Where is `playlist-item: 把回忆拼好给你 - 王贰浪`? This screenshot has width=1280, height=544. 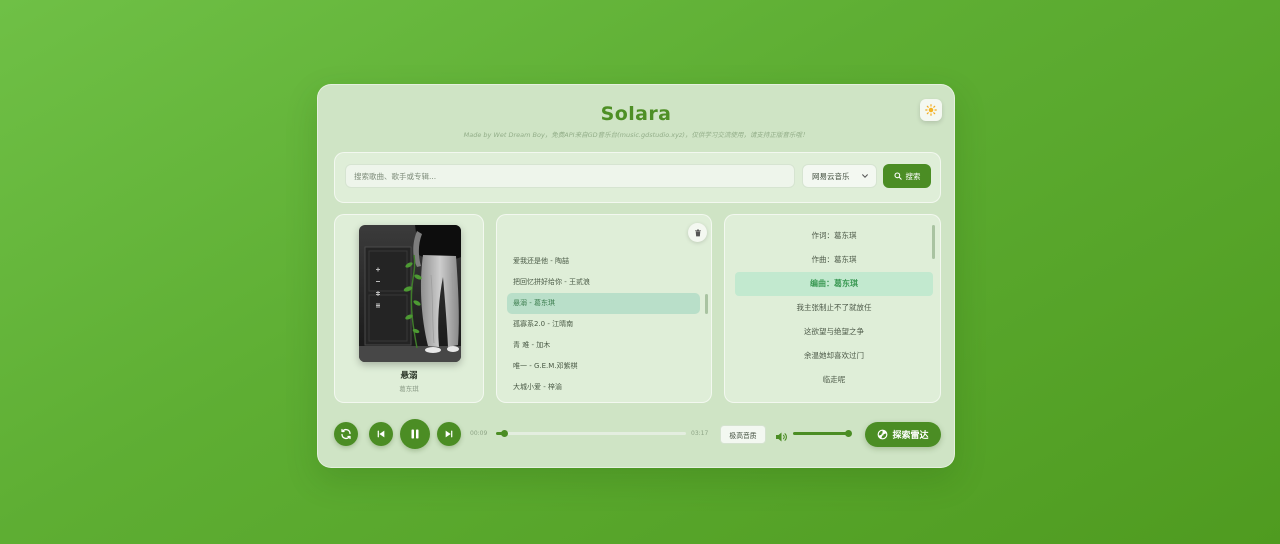 playlist-item: 把回忆拼好给你 - 王贰浪 is located at coordinates (603, 282).